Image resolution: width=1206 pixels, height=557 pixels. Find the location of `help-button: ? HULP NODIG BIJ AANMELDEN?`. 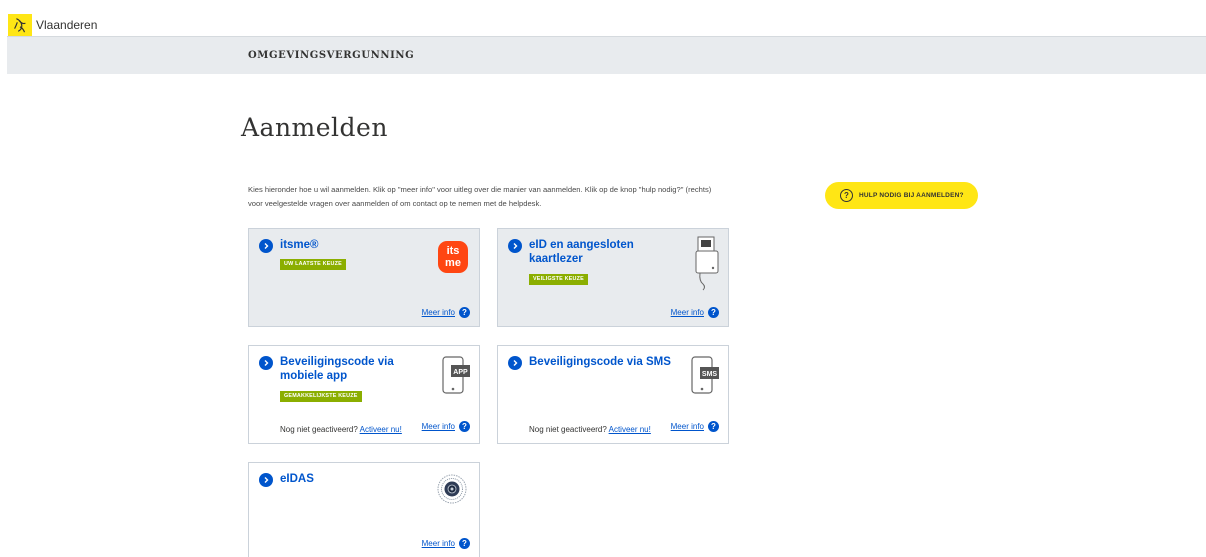

help-button: ? HULP NODIG BIJ AANMELDEN? is located at coordinates (901, 195).